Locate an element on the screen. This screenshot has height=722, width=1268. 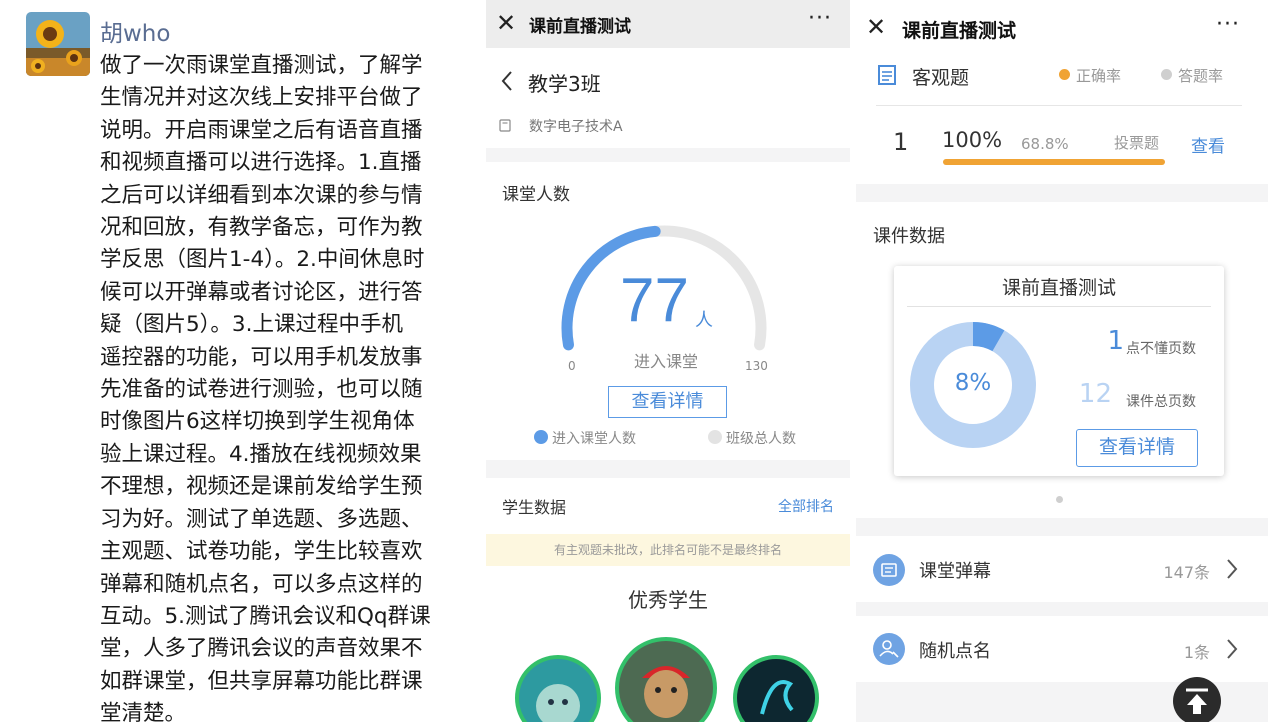
class-header: 教学3班 数字电子技术A is located at coordinates (668, 98).